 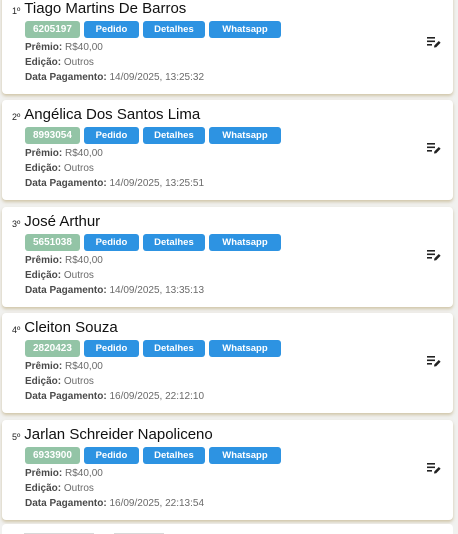 What do you see at coordinates (62, 221) in the screenshot?
I see `winner-name: José Arthur` at bounding box center [62, 221].